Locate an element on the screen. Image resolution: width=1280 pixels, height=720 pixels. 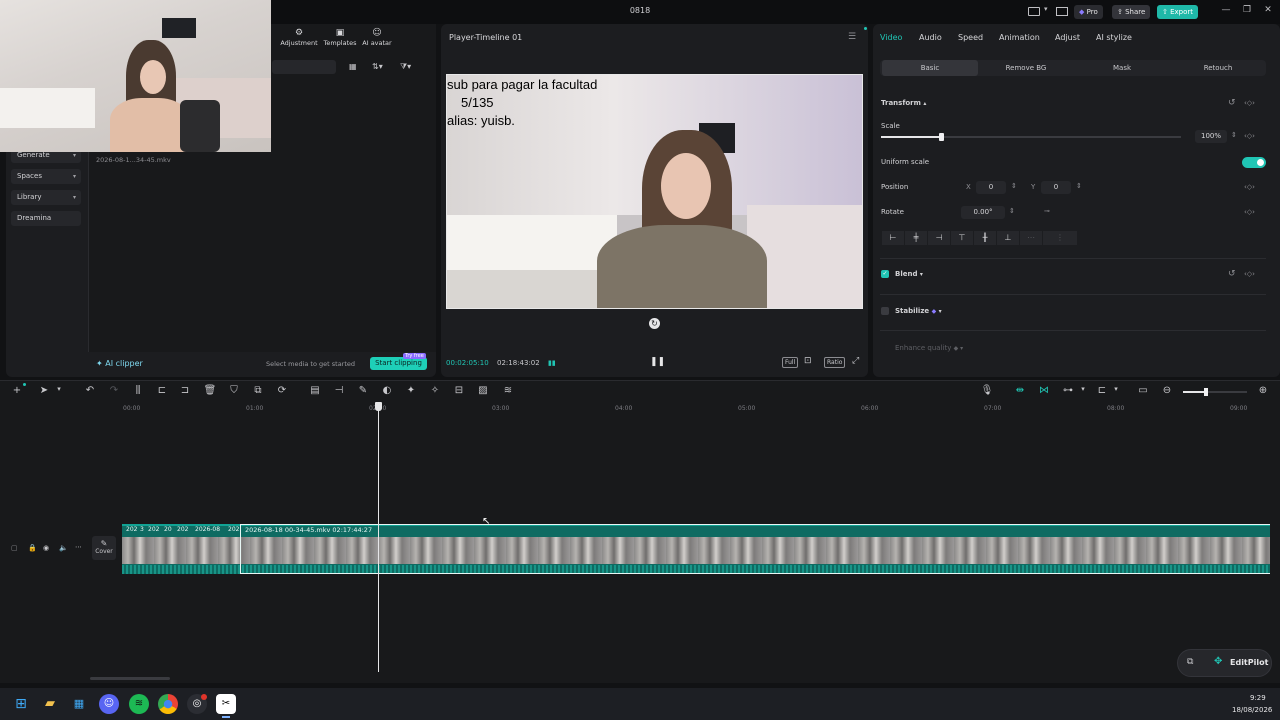
blend-checkbox: ✓ is located at coordinates (885, 274).